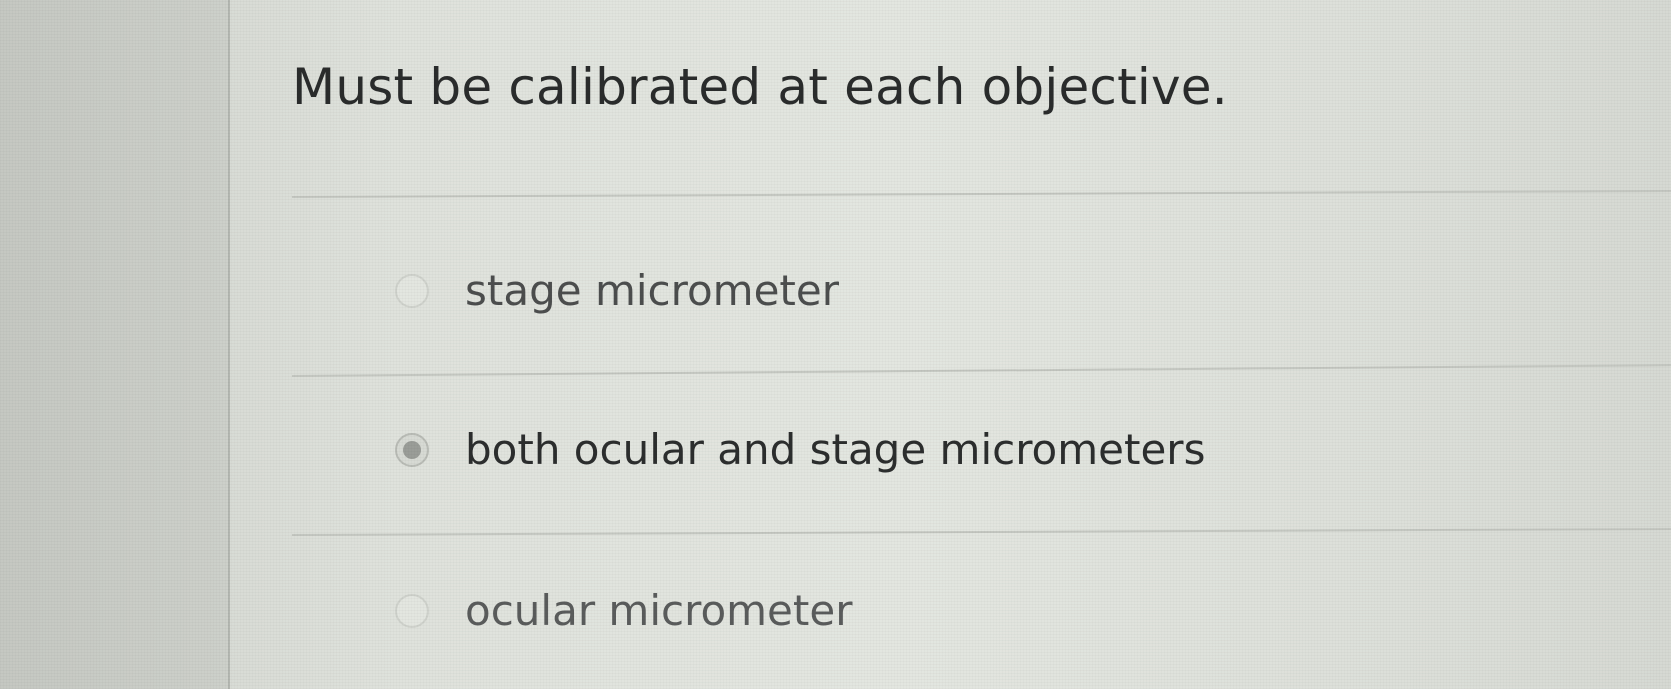 The image size is (1671, 689). I want to click on option-label: stage micrometer, so click(652, 290).